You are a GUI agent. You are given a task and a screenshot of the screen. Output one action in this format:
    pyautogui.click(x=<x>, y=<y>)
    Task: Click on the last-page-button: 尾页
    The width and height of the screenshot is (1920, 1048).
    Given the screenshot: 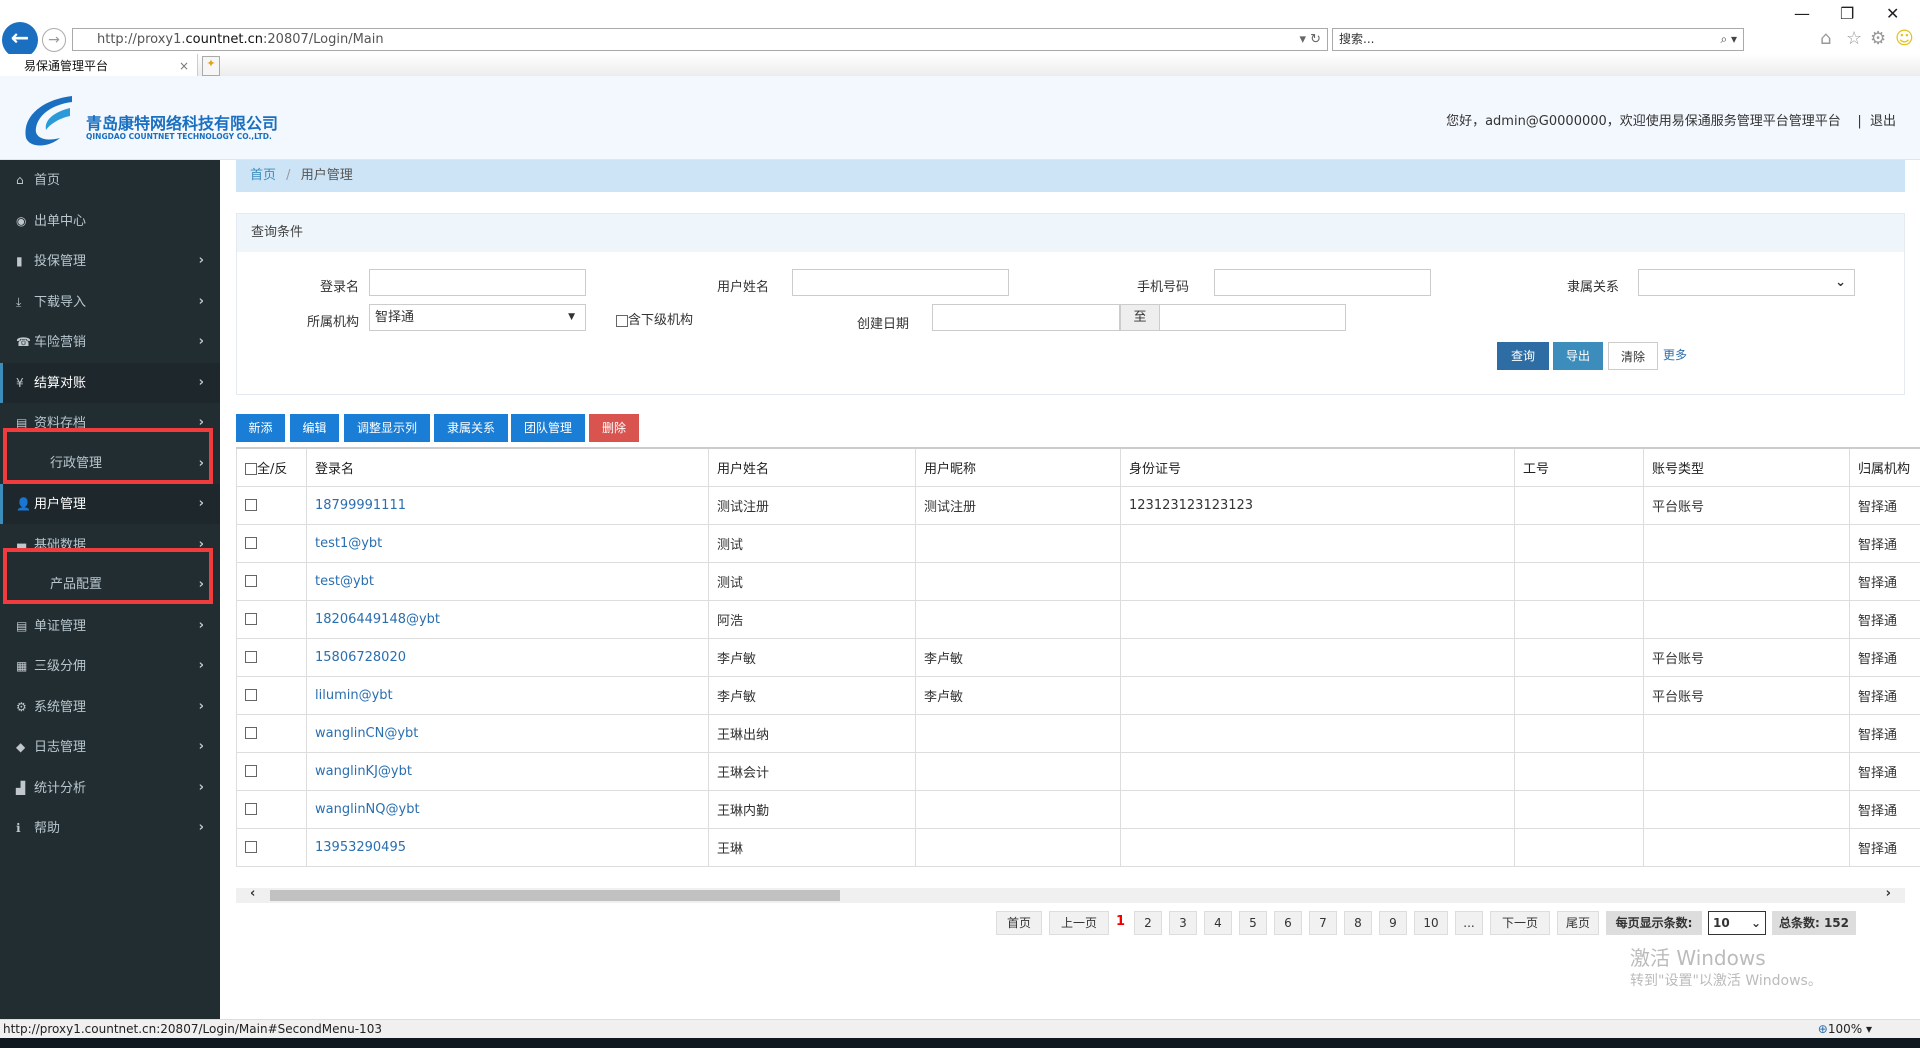 What is the action you would take?
    pyautogui.click(x=1578, y=923)
    